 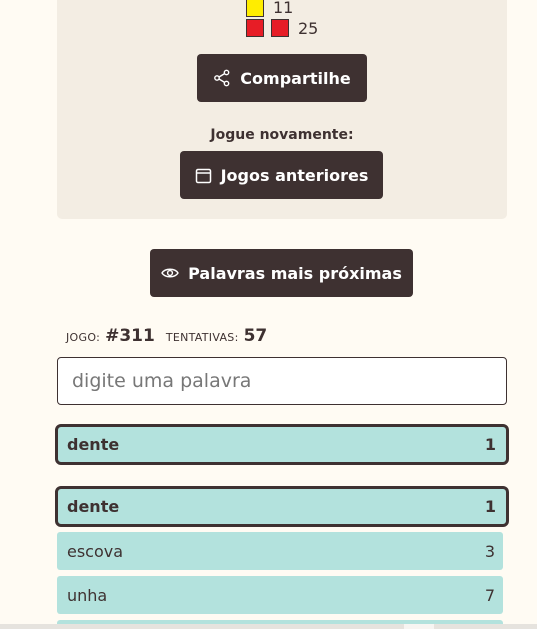 What do you see at coordinates (282, 506) in the screenshot?
I see `guess-row-highlighted: dente 1` at bounding box center [282, 506].